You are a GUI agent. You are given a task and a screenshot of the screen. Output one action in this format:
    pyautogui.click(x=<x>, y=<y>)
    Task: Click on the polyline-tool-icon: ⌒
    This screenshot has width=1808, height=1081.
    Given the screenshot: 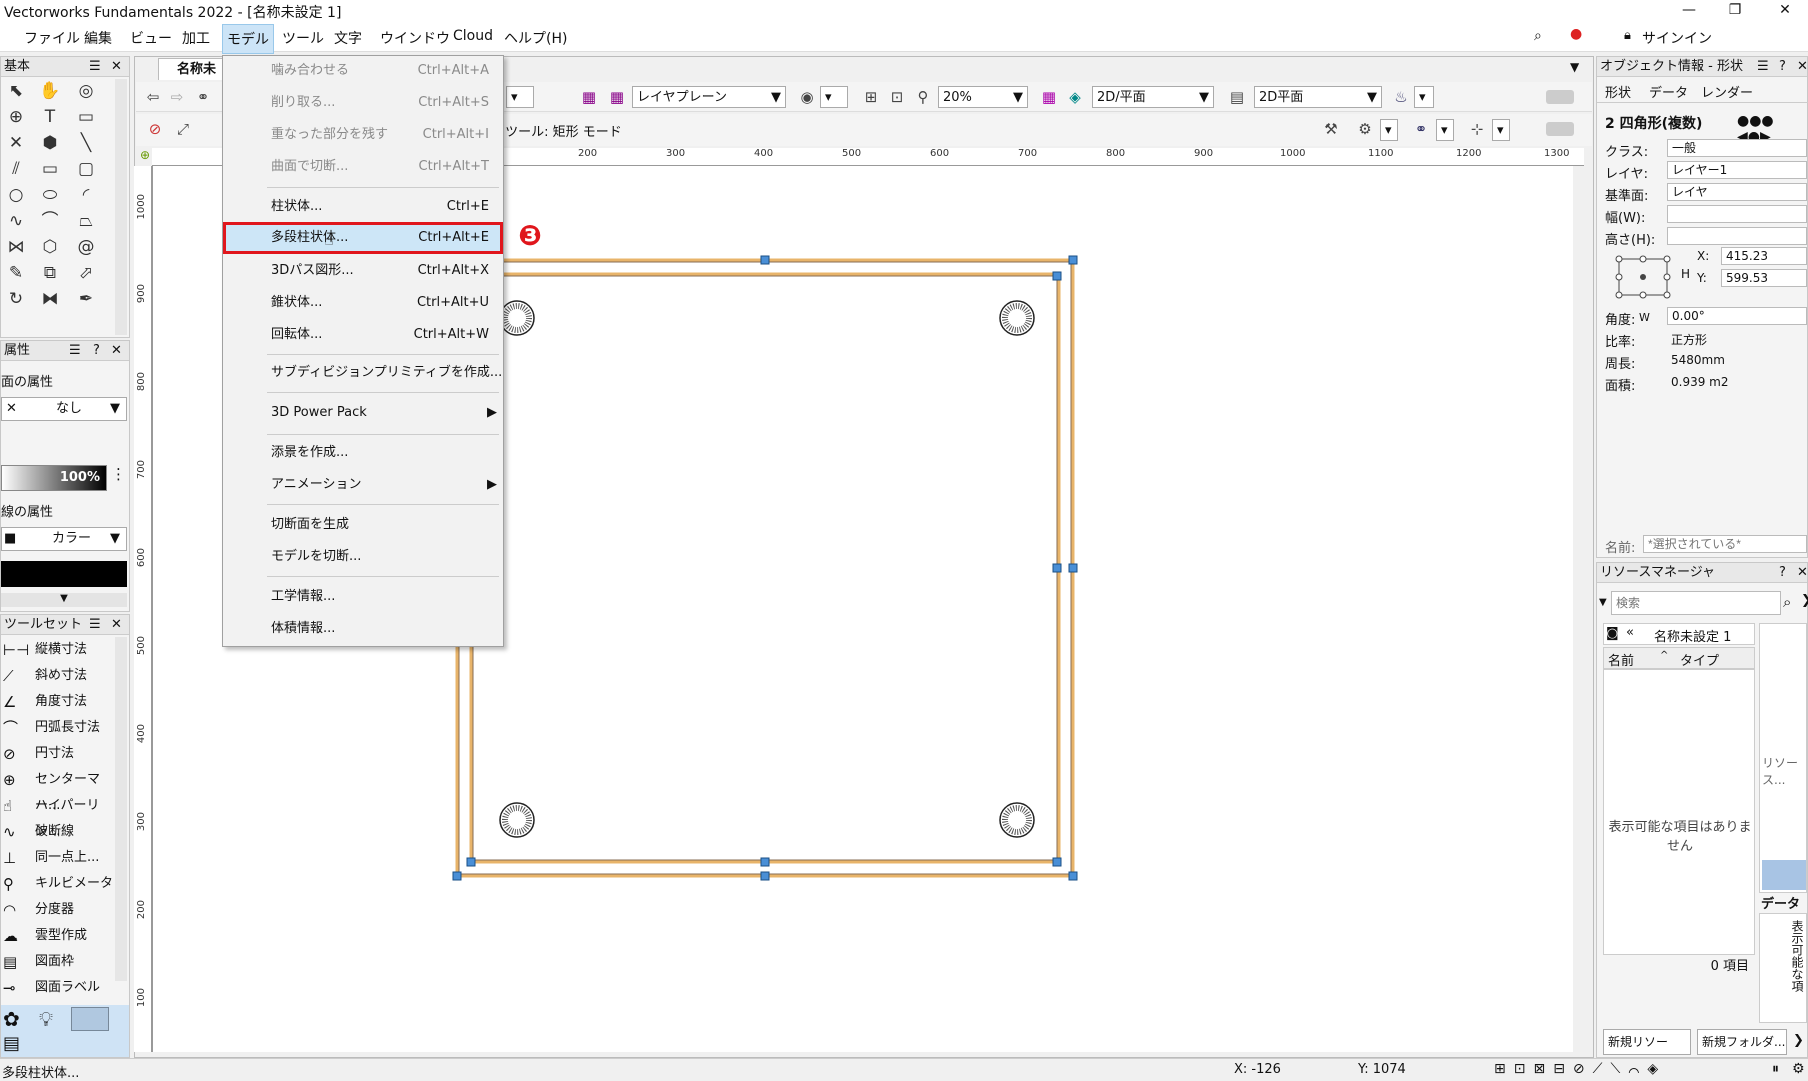 What is the action you would take?
    pyautogui.click(x=50, y=221)
    